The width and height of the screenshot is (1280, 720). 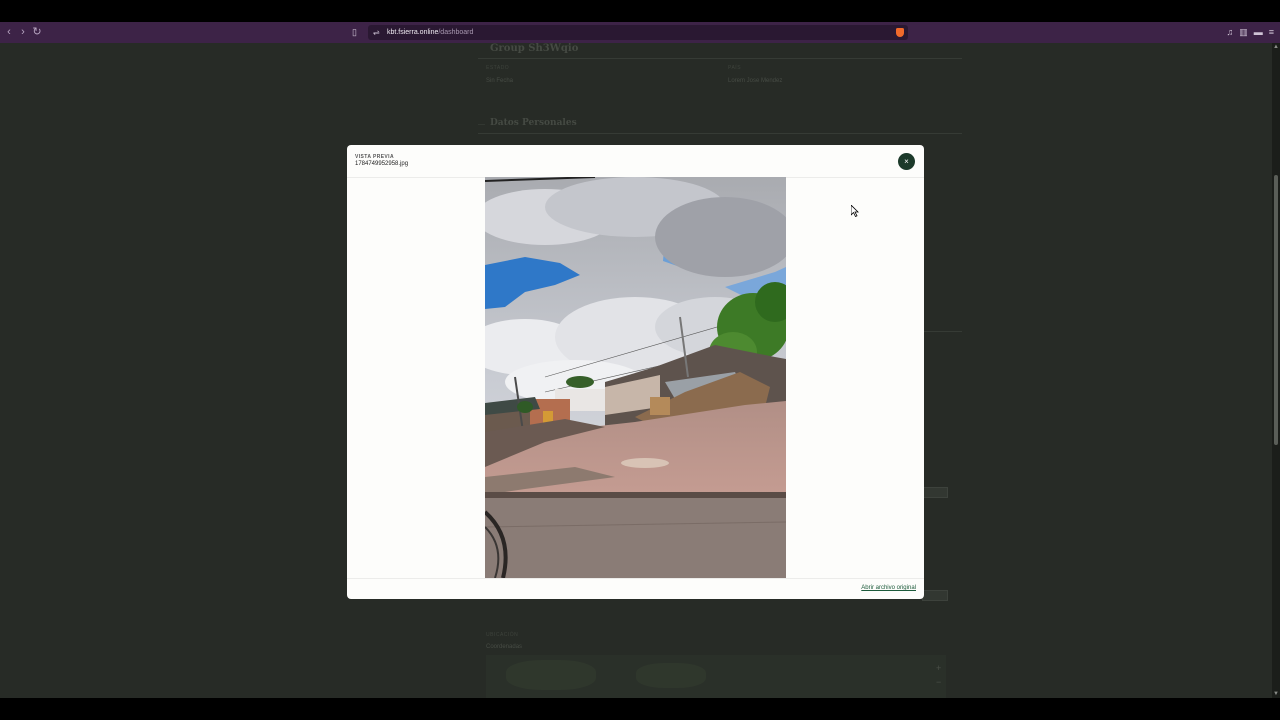 What do you see at coordinates (735, 68) in the screenshot?
I see `field-label: PAÍS` at bounding box center [735, 68].